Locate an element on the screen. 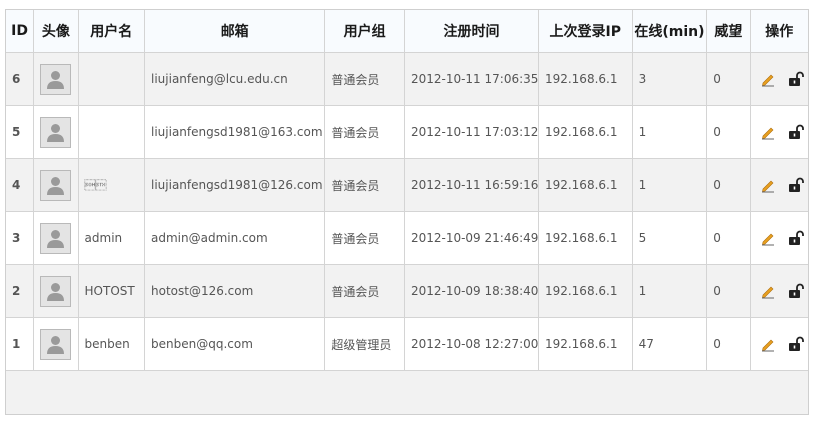  cell-regtime: 2012-10-11 17:03:12 is located at coordinates (471, 132).